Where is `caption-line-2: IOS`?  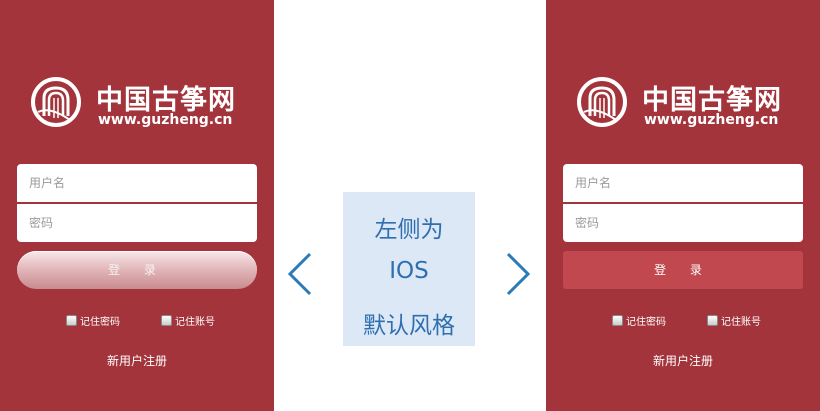 caption-line-2: IOS is located at coordinates (409, 271).